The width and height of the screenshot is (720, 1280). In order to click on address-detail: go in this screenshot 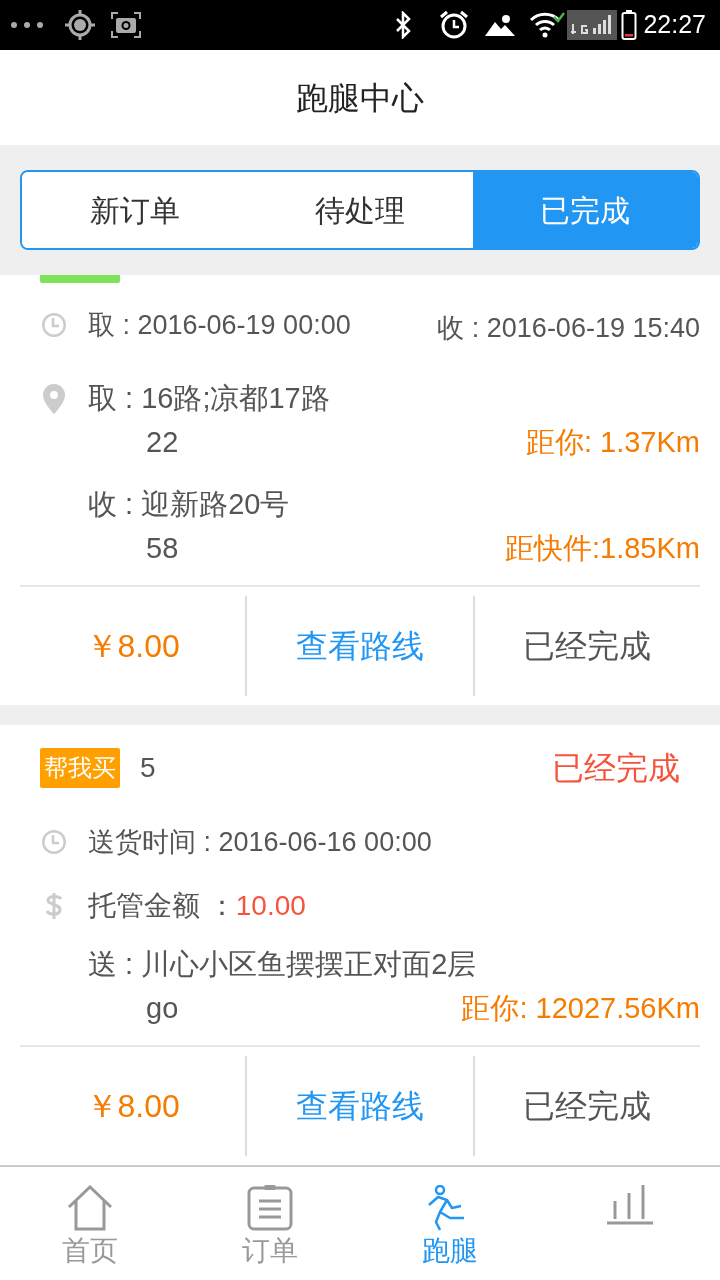, I will do `click(162, 1009)`.